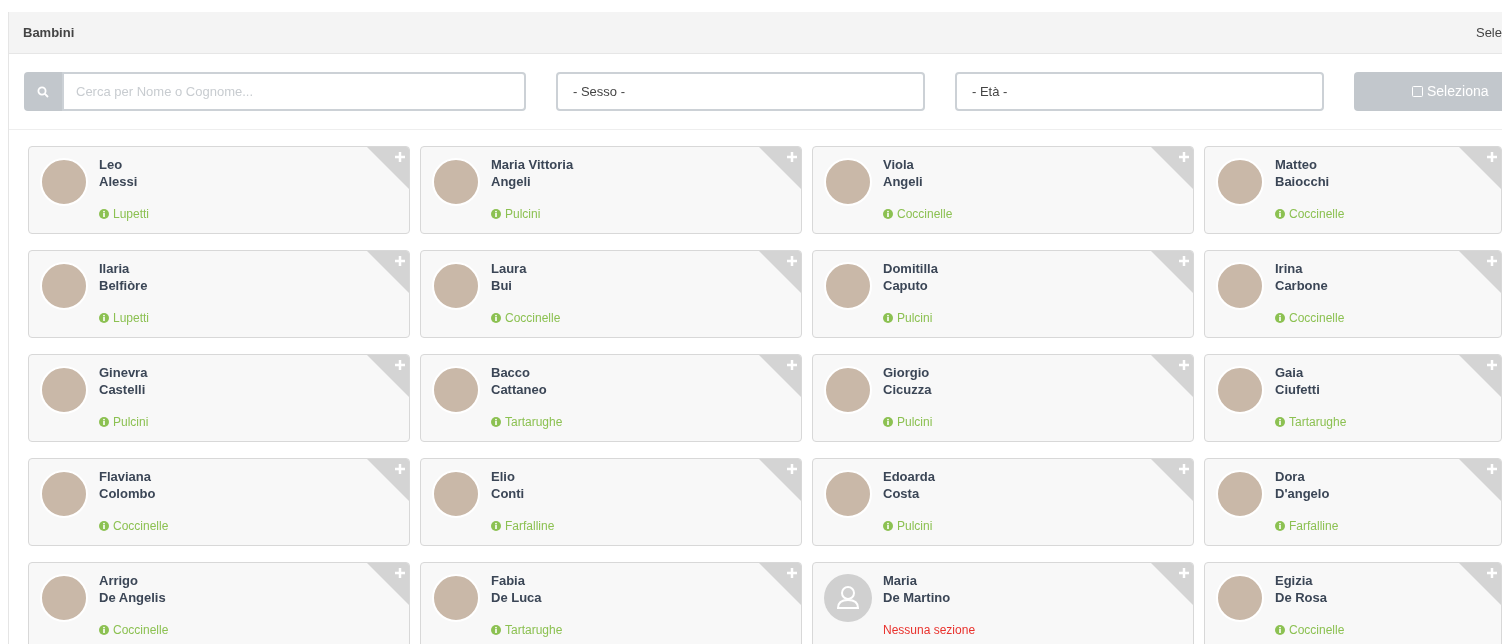 Image resolution: width=1502 pixels, height=644 pixels. I want to click on child-last-name: De Martino, so click(917, 597).